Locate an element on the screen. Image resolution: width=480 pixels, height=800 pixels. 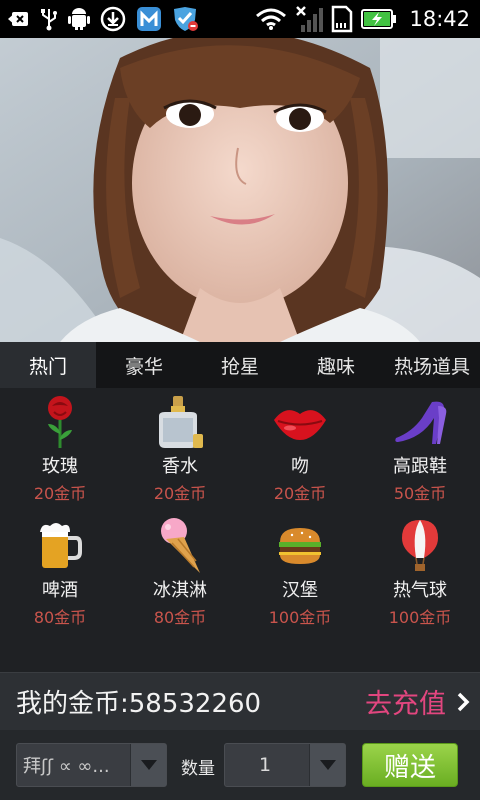
gift-item-rose: 玫瑰 20金币 is located at coordinates (60, 448).